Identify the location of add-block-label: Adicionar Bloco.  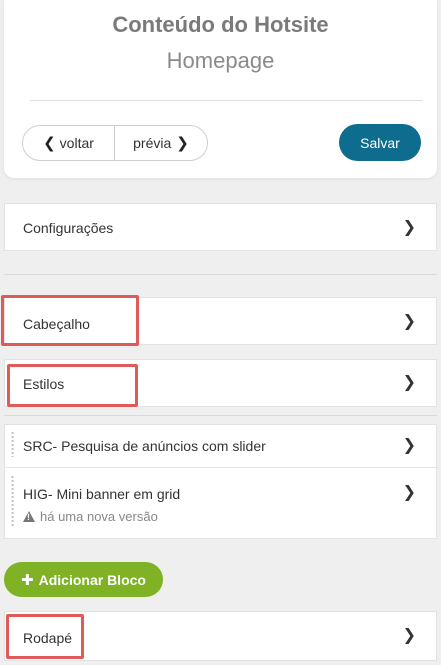
(92, 579).